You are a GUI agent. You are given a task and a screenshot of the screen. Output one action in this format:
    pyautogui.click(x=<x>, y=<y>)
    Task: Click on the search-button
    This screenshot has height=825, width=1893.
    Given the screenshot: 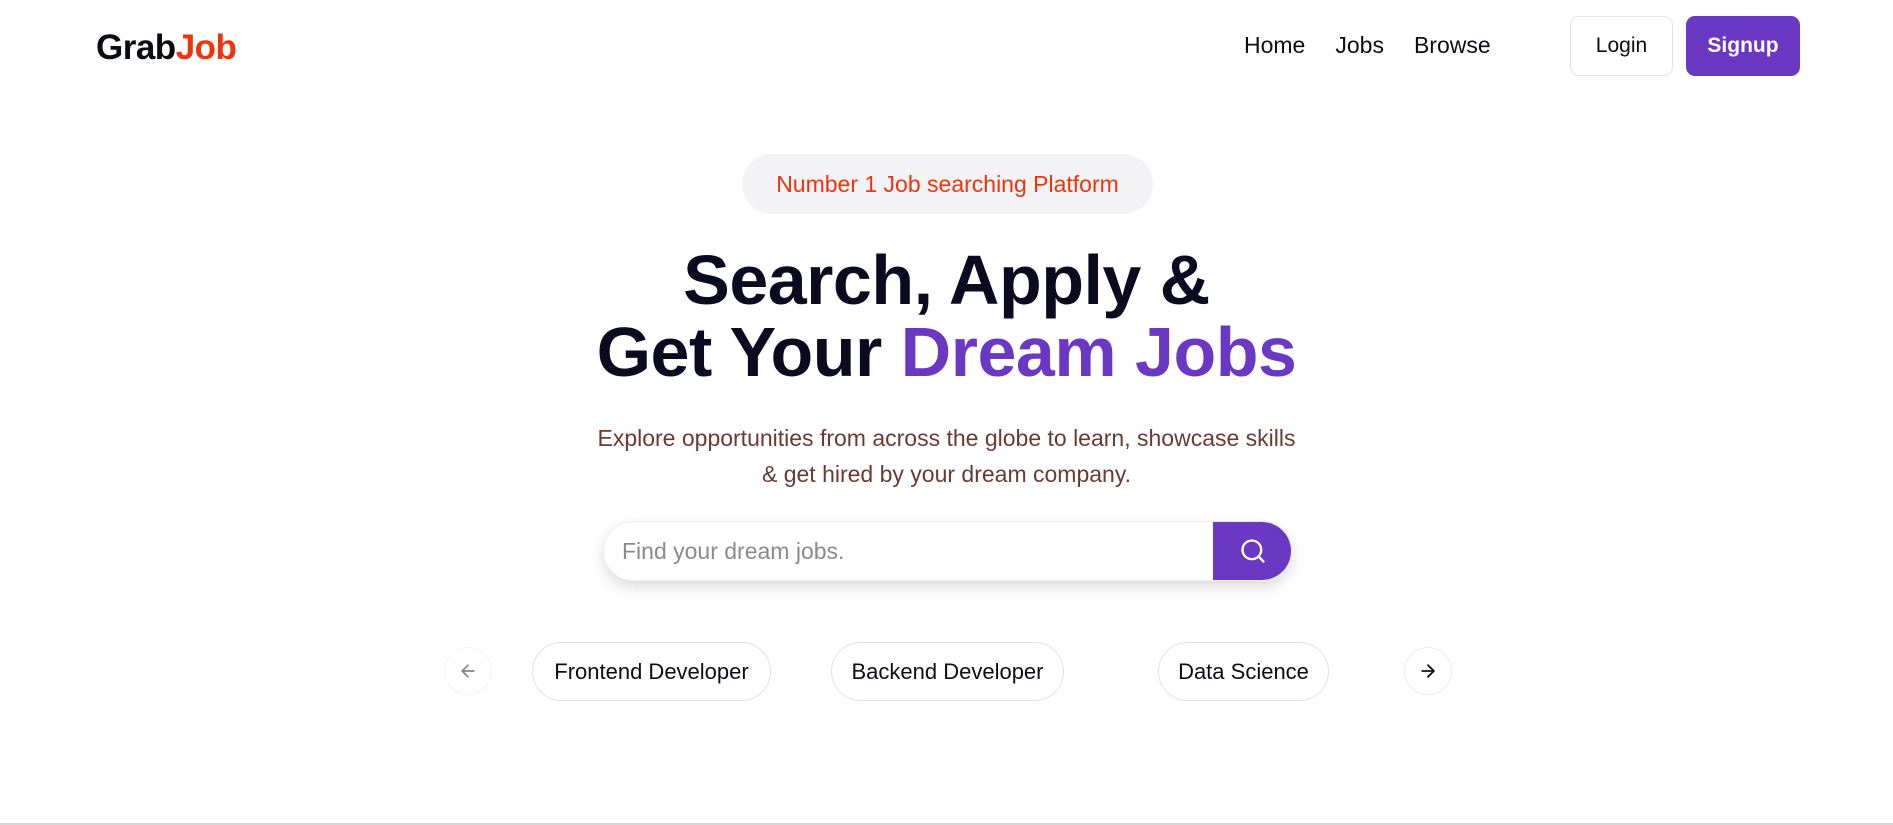 What is the action you would take?
    pyautogui.click(x=1252, y=551)
    